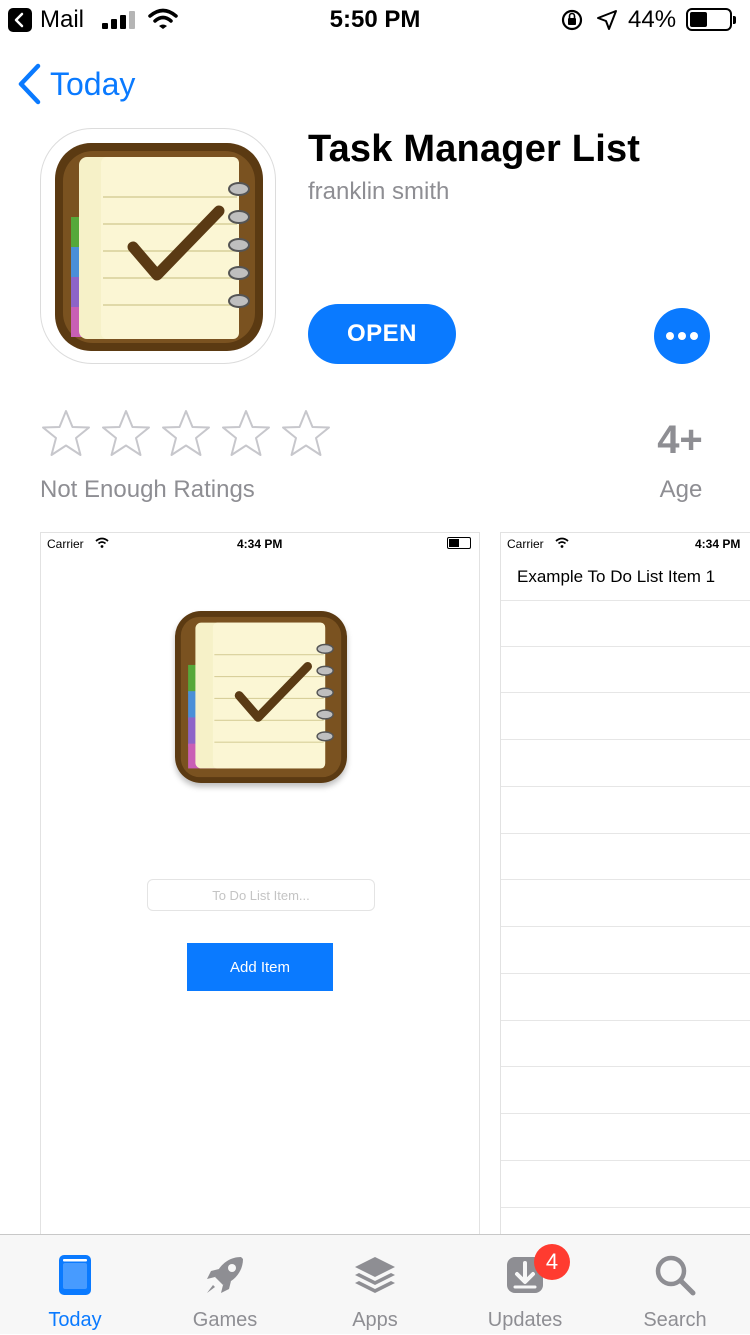  I want to click on more-options-button, so click(682, 336).